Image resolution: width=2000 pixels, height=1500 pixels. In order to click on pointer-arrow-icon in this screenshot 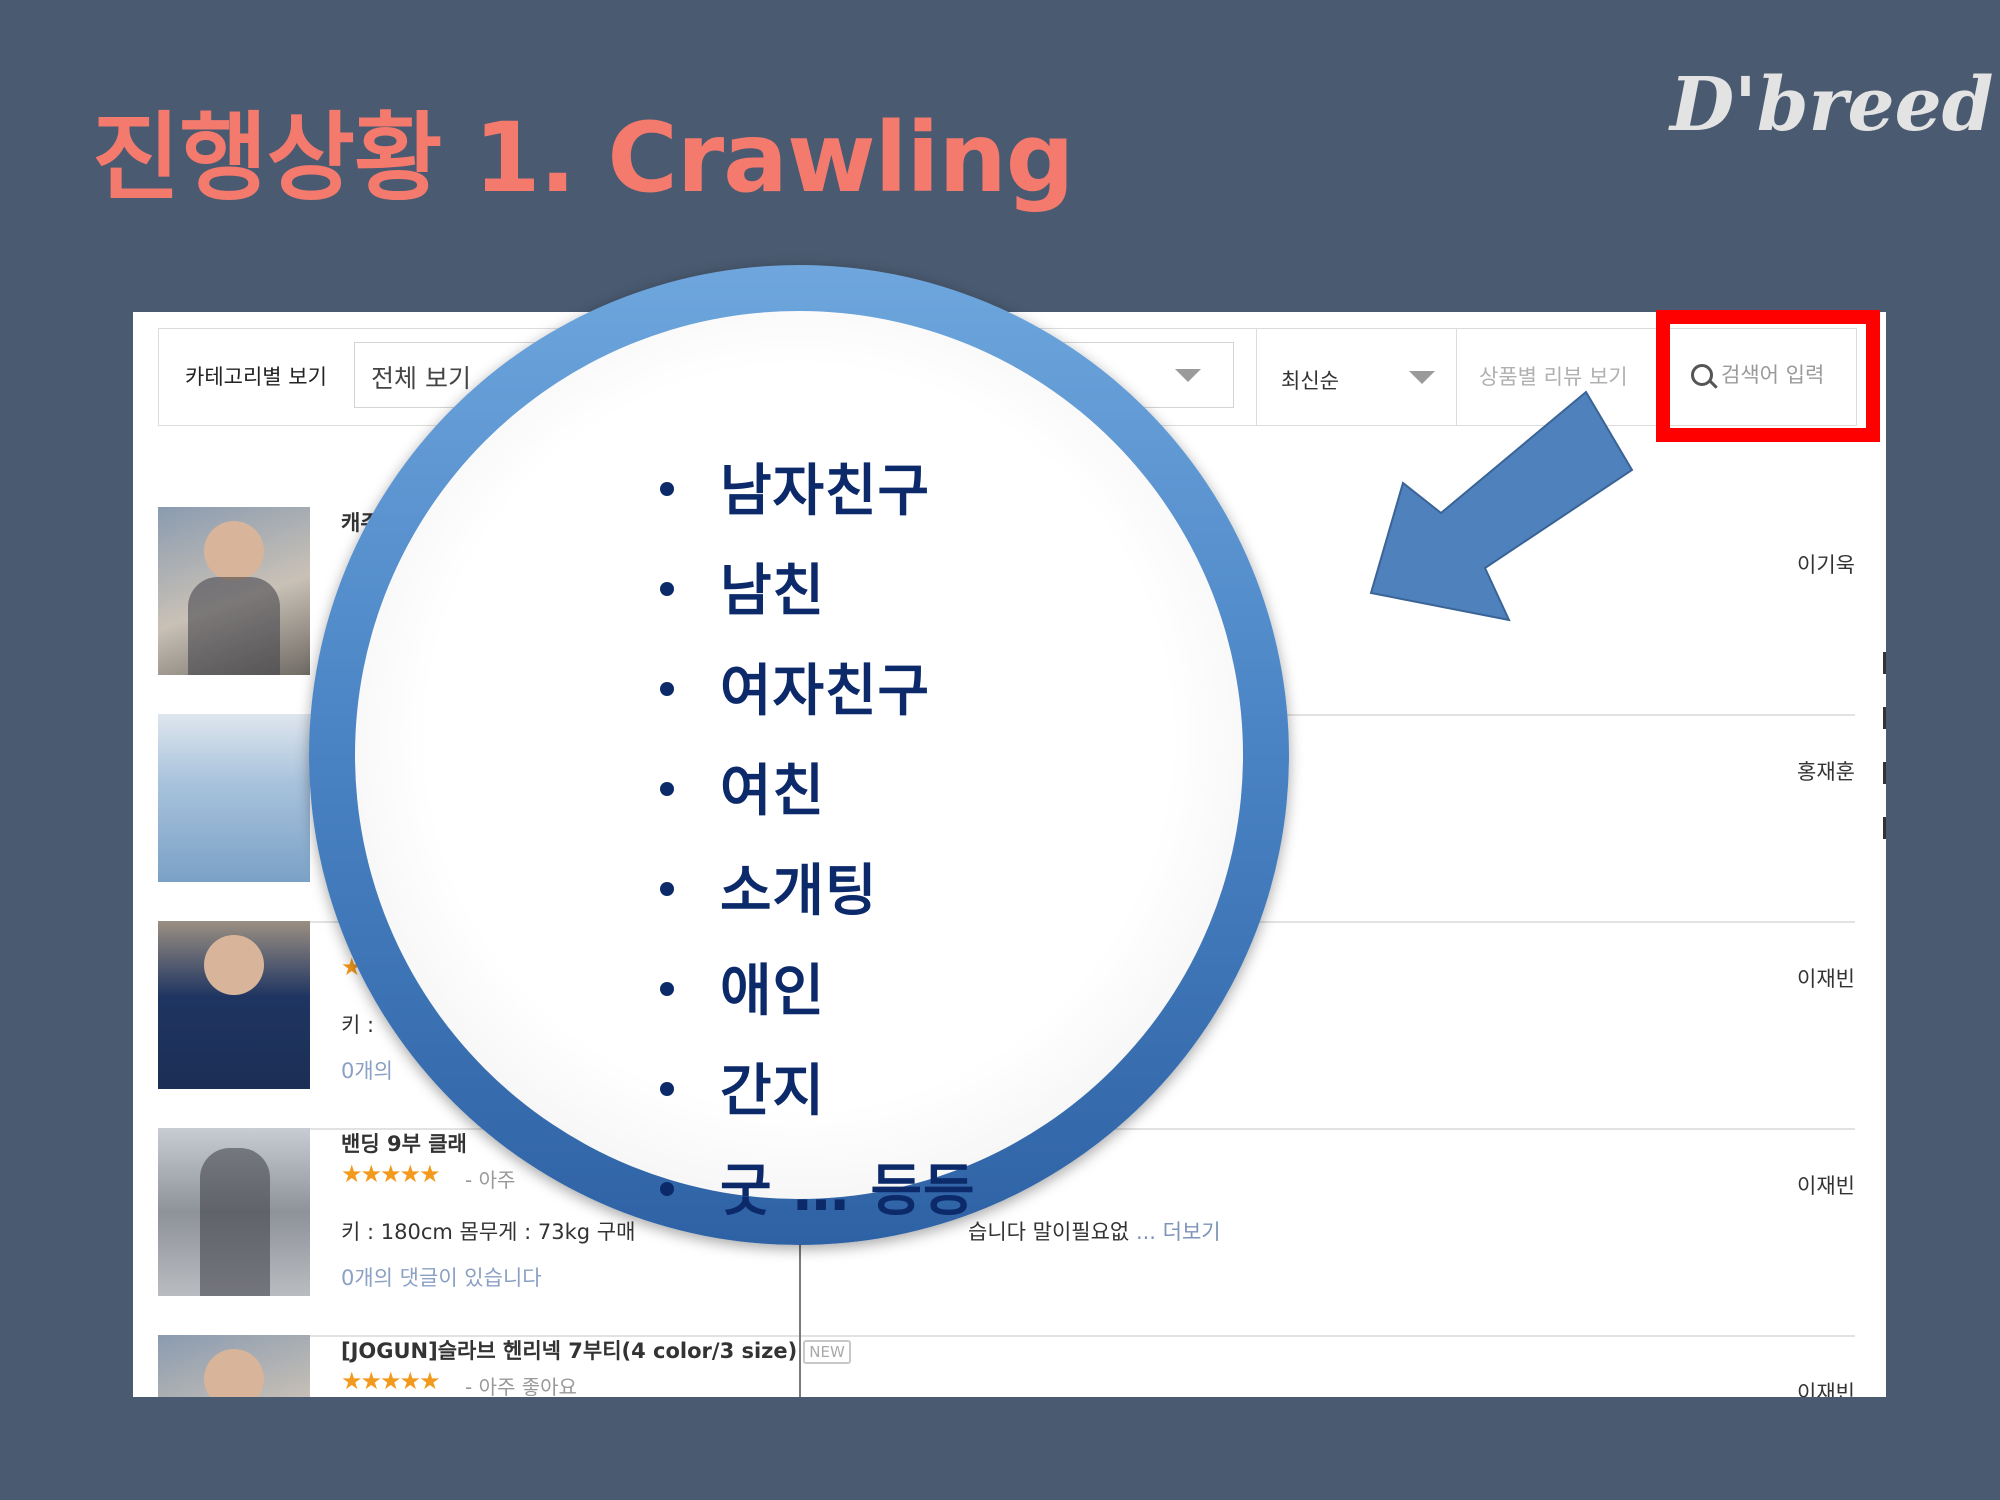, I will do `click(1501, 506)`.